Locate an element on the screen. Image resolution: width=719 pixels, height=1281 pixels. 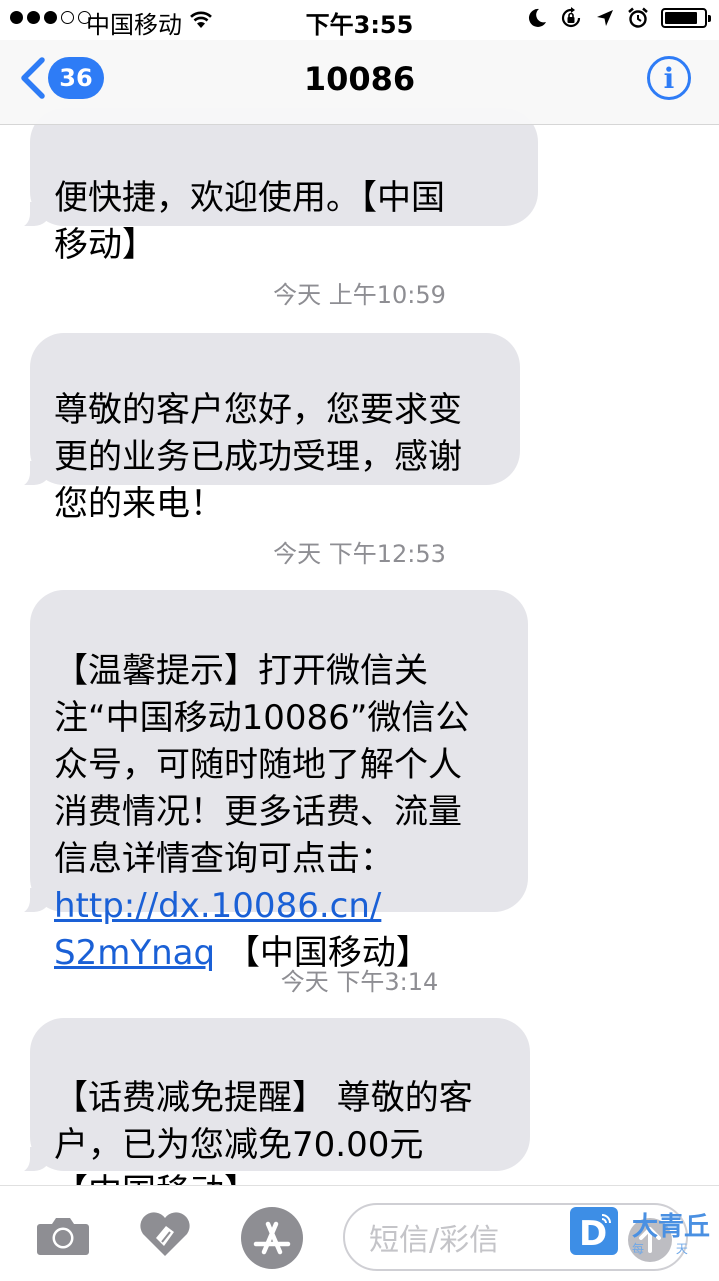
camera-icon is located at coordinates (63, 1236).